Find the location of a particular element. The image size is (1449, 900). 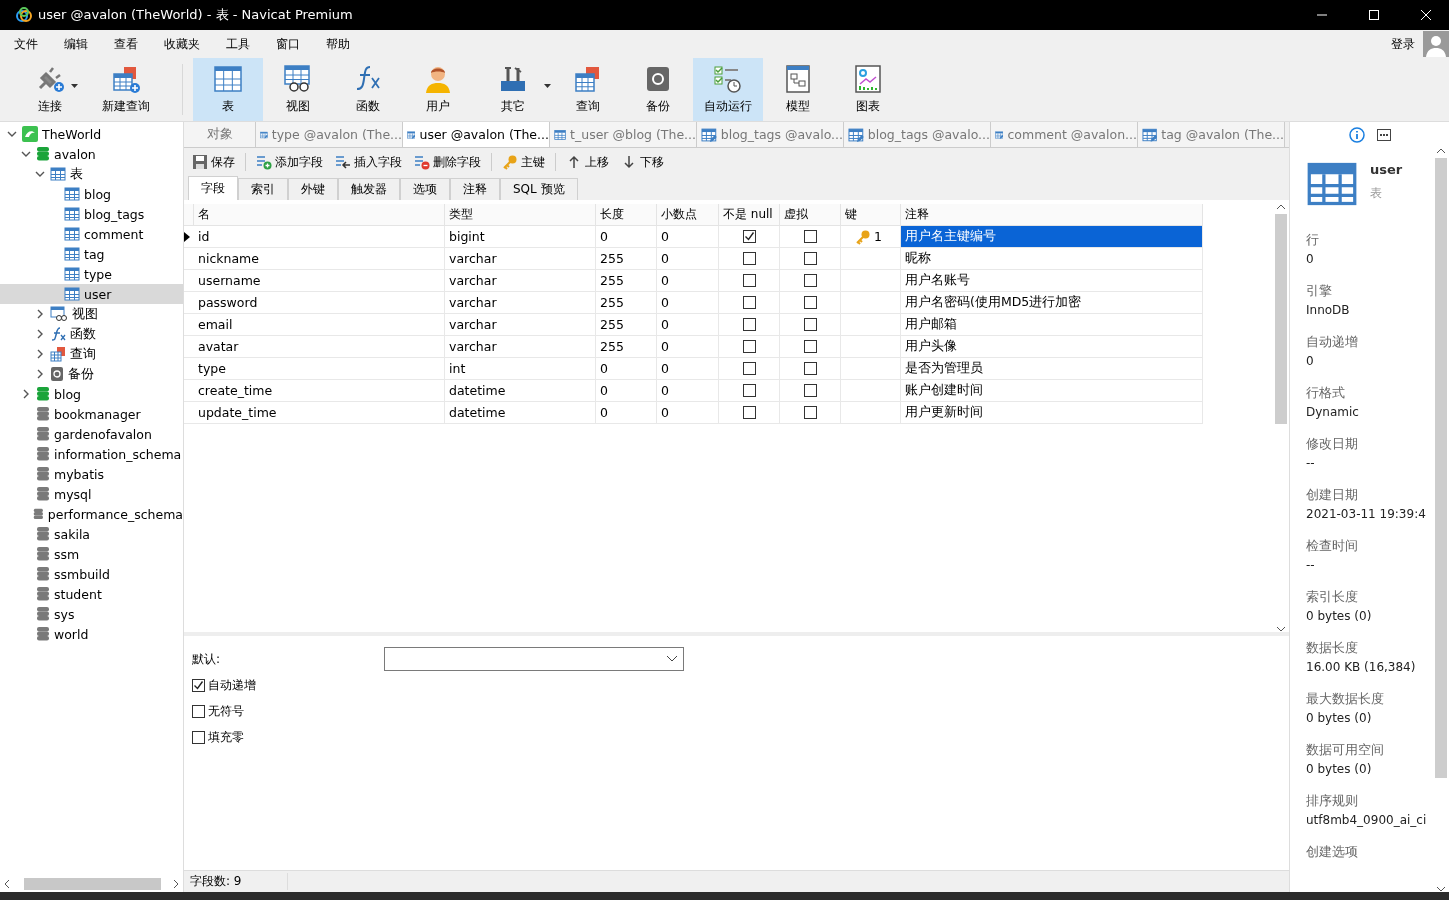

tree-item: gardenofavalon is located at coordinates (91, 434).